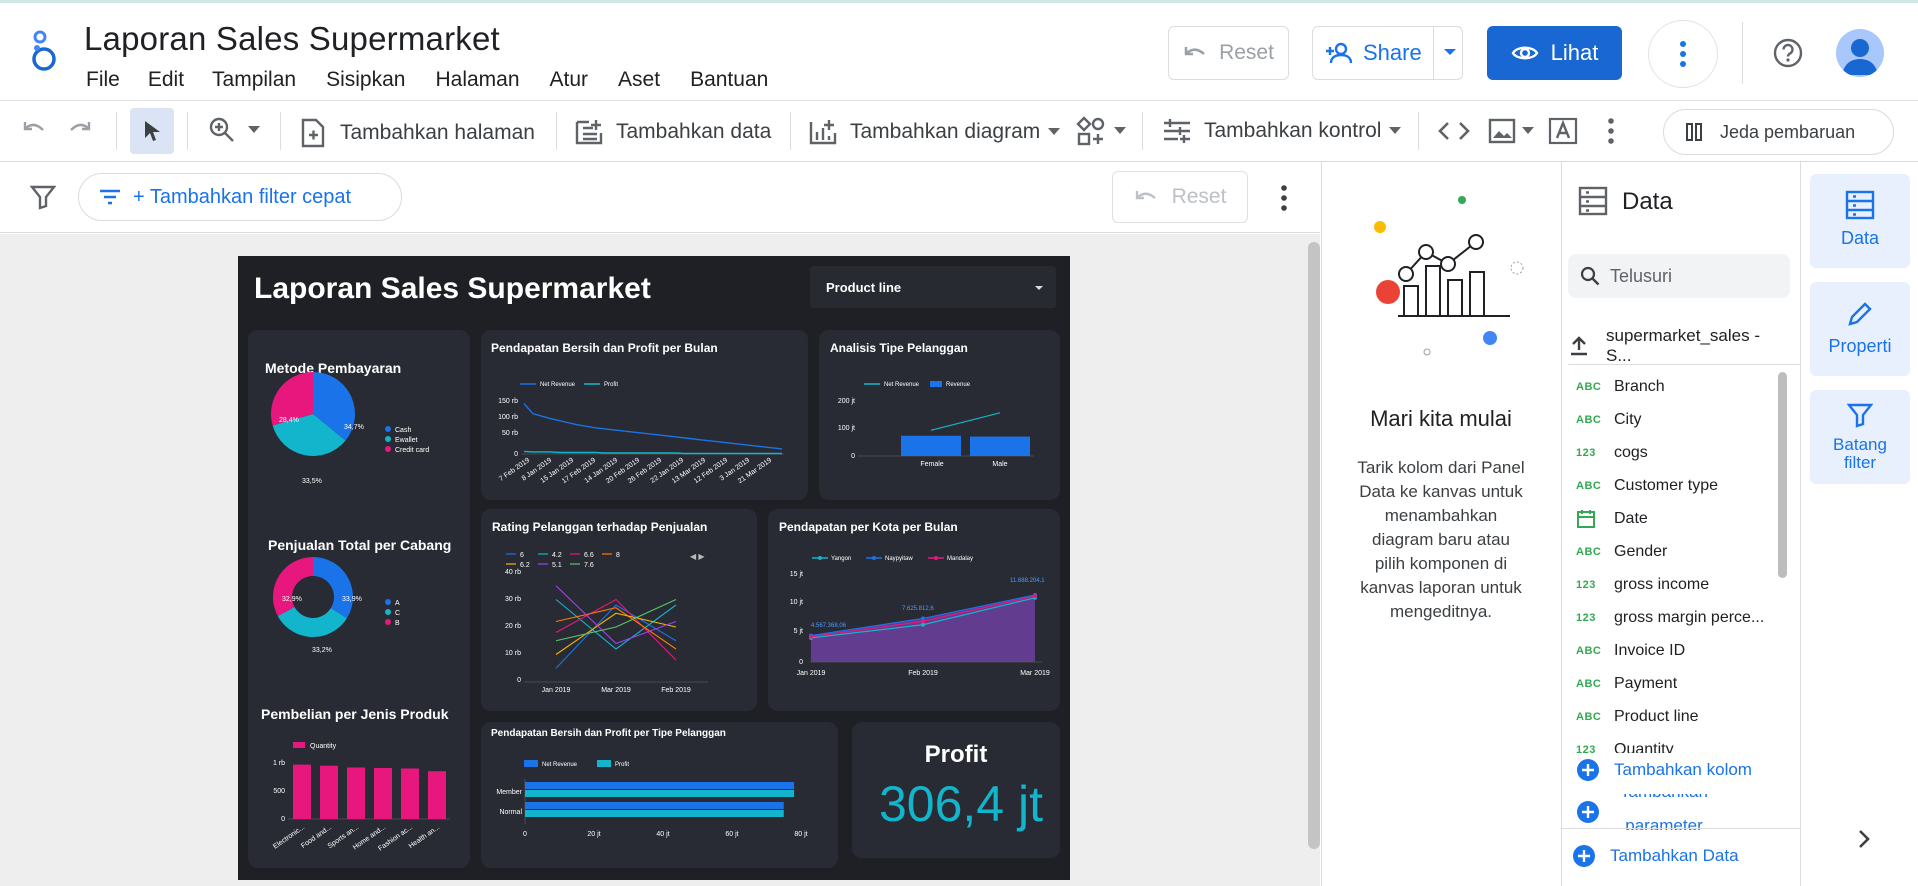  Describe the element at coordinates (1671, 683) in the screenshot. I see `field-item: ABC Payment` at that location.